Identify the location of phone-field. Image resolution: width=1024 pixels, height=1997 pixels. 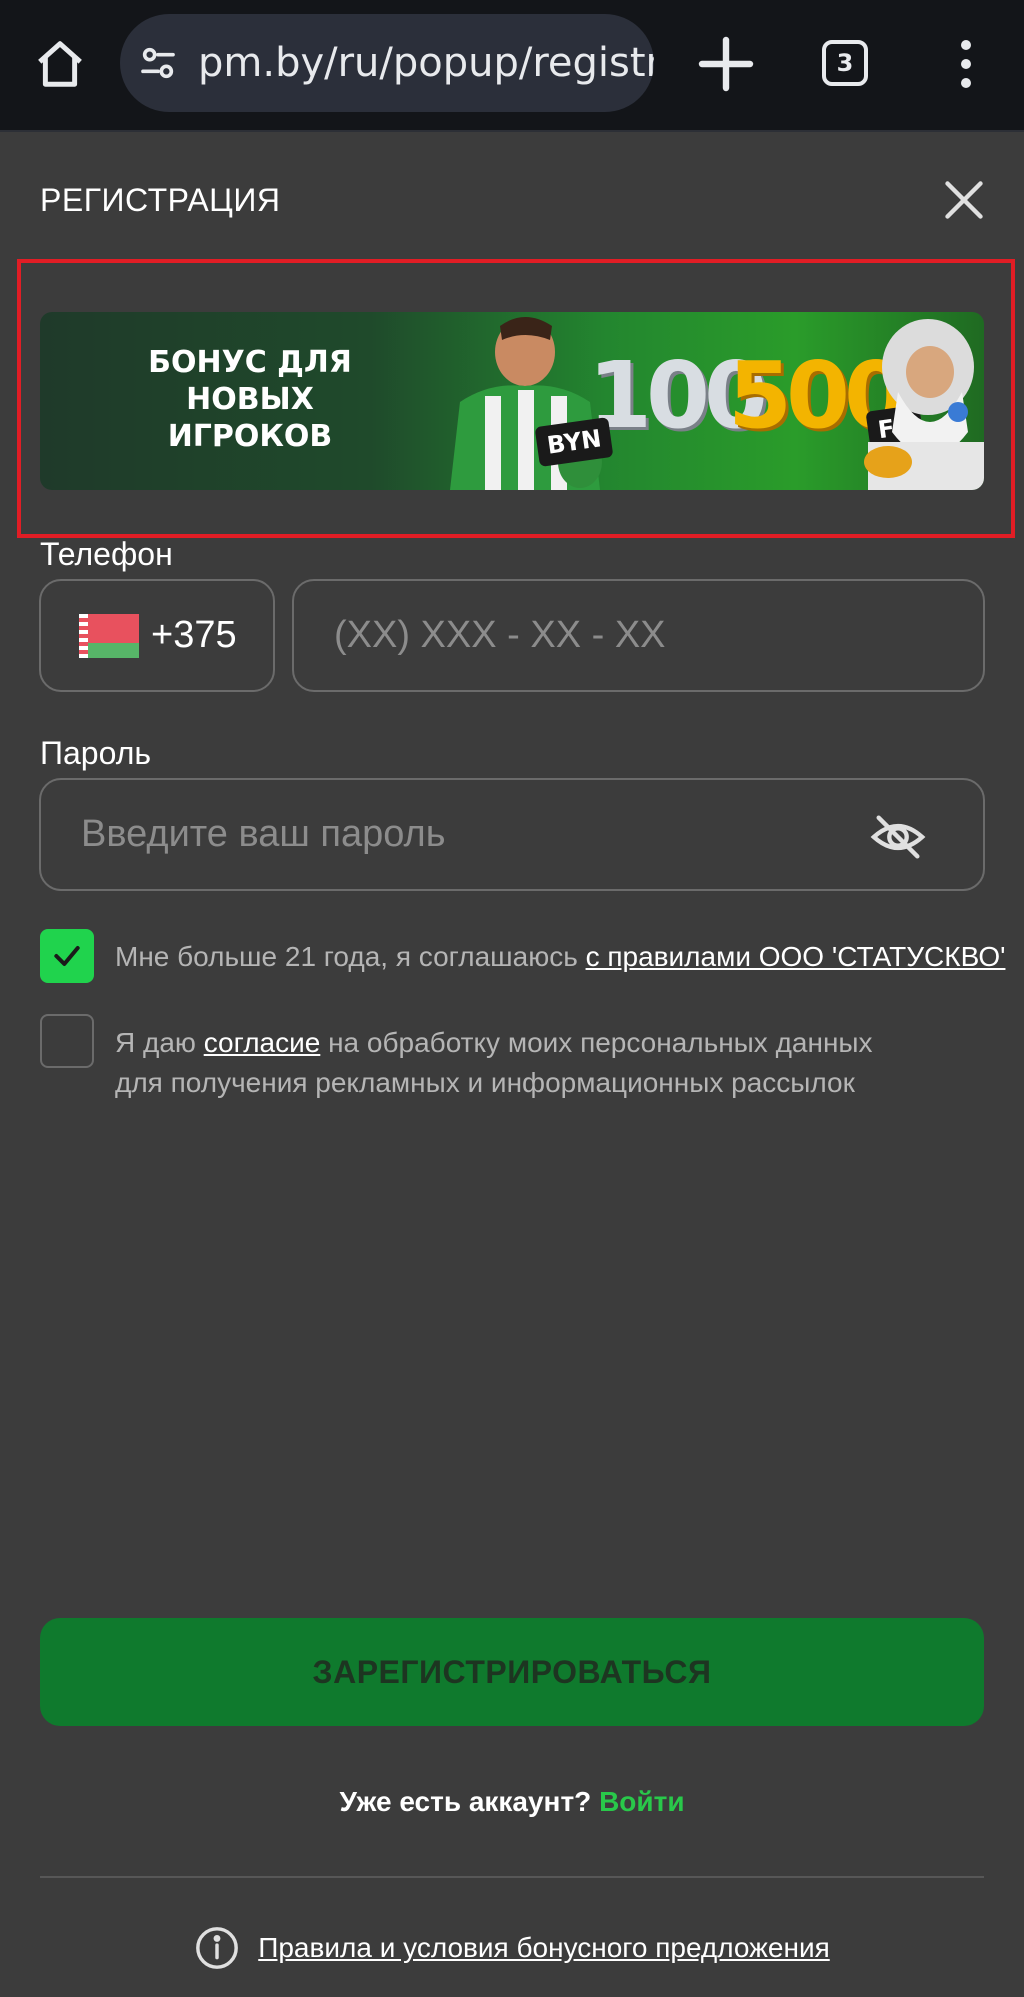
(638, 635).